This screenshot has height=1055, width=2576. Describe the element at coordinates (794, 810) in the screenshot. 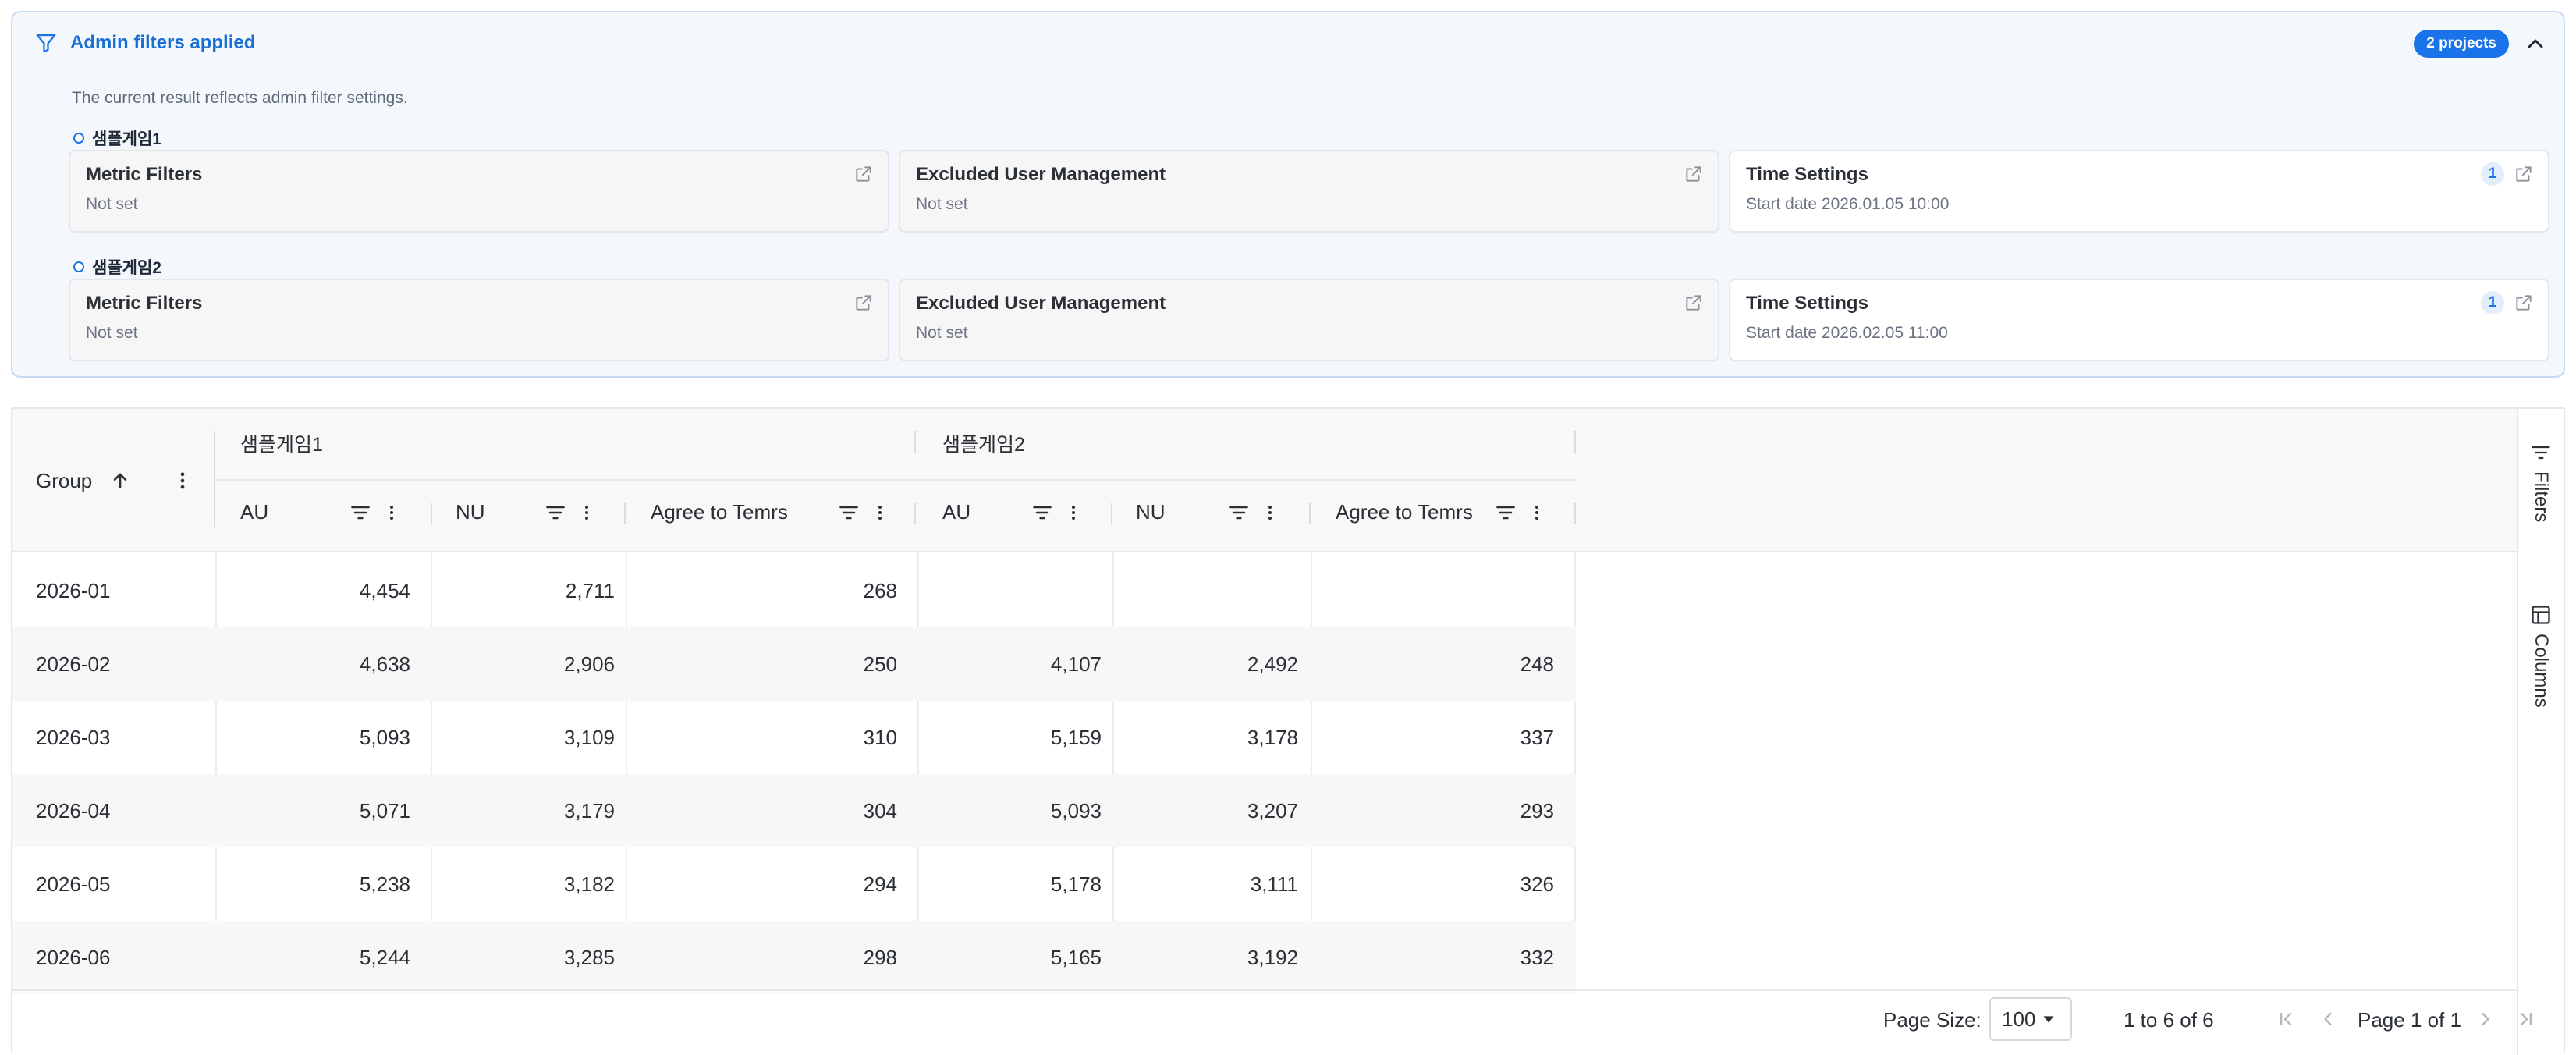

I see `table-row: 2026-04 5,071 3,179 304 5,093 3,207 293` at that location.